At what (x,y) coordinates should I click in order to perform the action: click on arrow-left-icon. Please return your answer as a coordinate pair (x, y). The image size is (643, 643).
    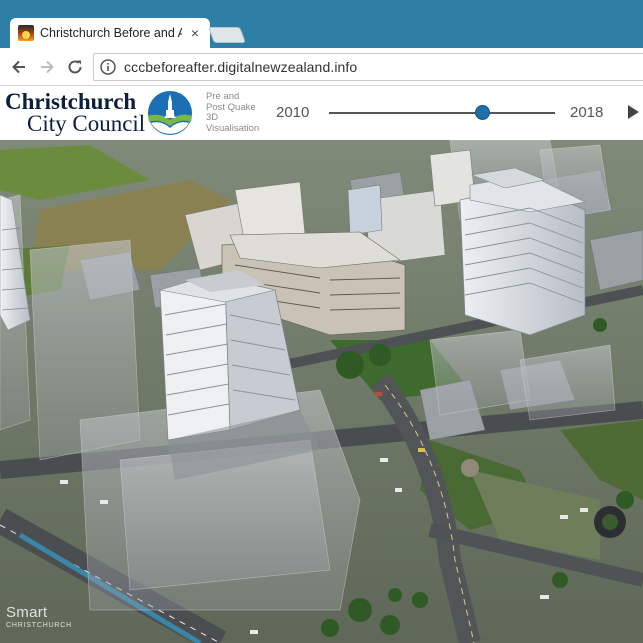
    Looking at the image, I should click on (18, 67).